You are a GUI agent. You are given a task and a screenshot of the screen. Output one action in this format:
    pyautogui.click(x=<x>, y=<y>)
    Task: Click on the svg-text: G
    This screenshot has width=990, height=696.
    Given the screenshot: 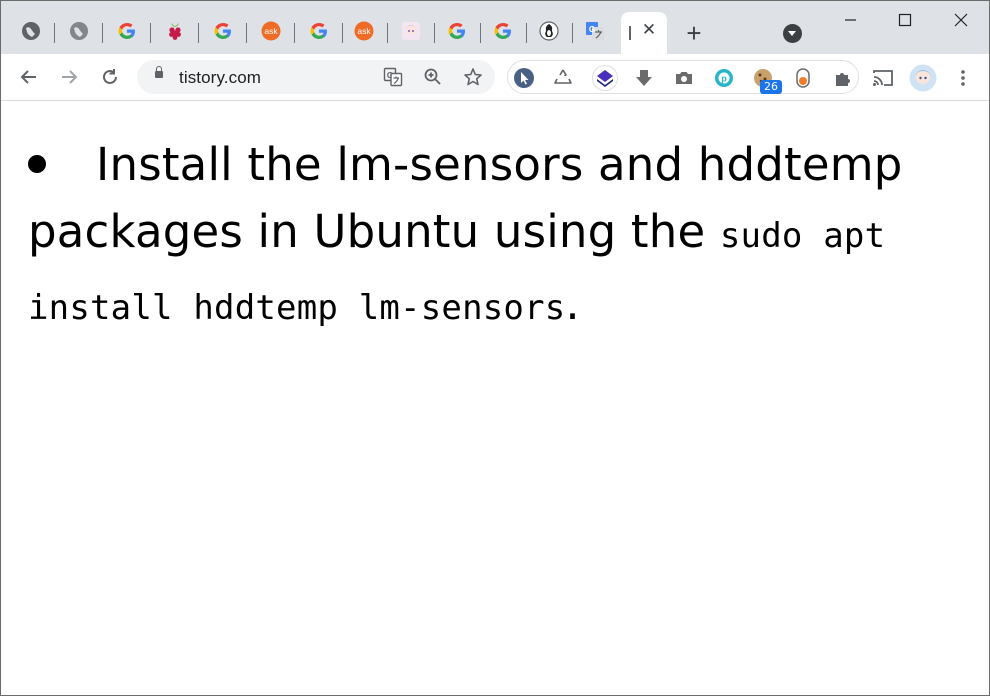 What is the action you would take?
    pyautogui.click(x=592, y=29)
    